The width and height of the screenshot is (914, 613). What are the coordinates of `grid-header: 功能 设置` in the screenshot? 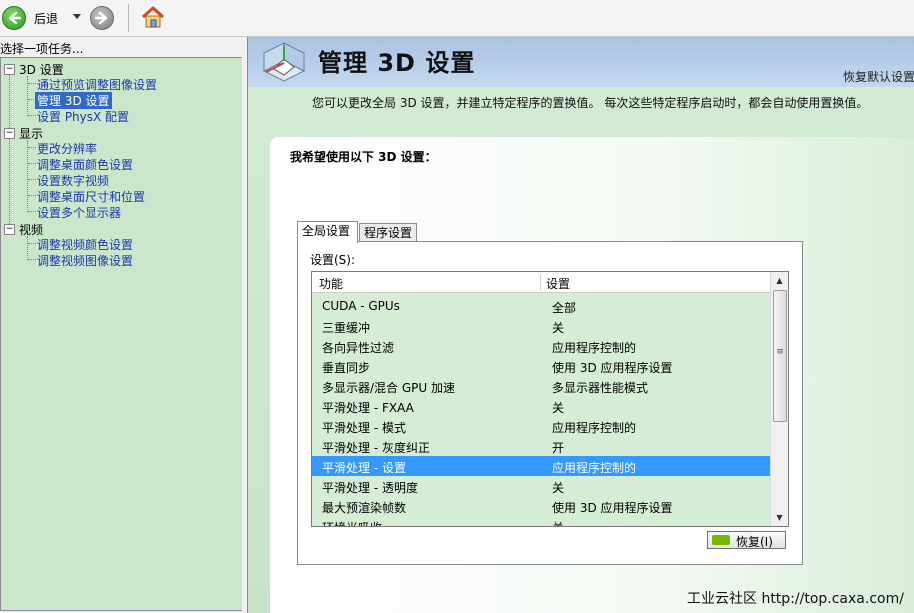 It's located at (541, 282).